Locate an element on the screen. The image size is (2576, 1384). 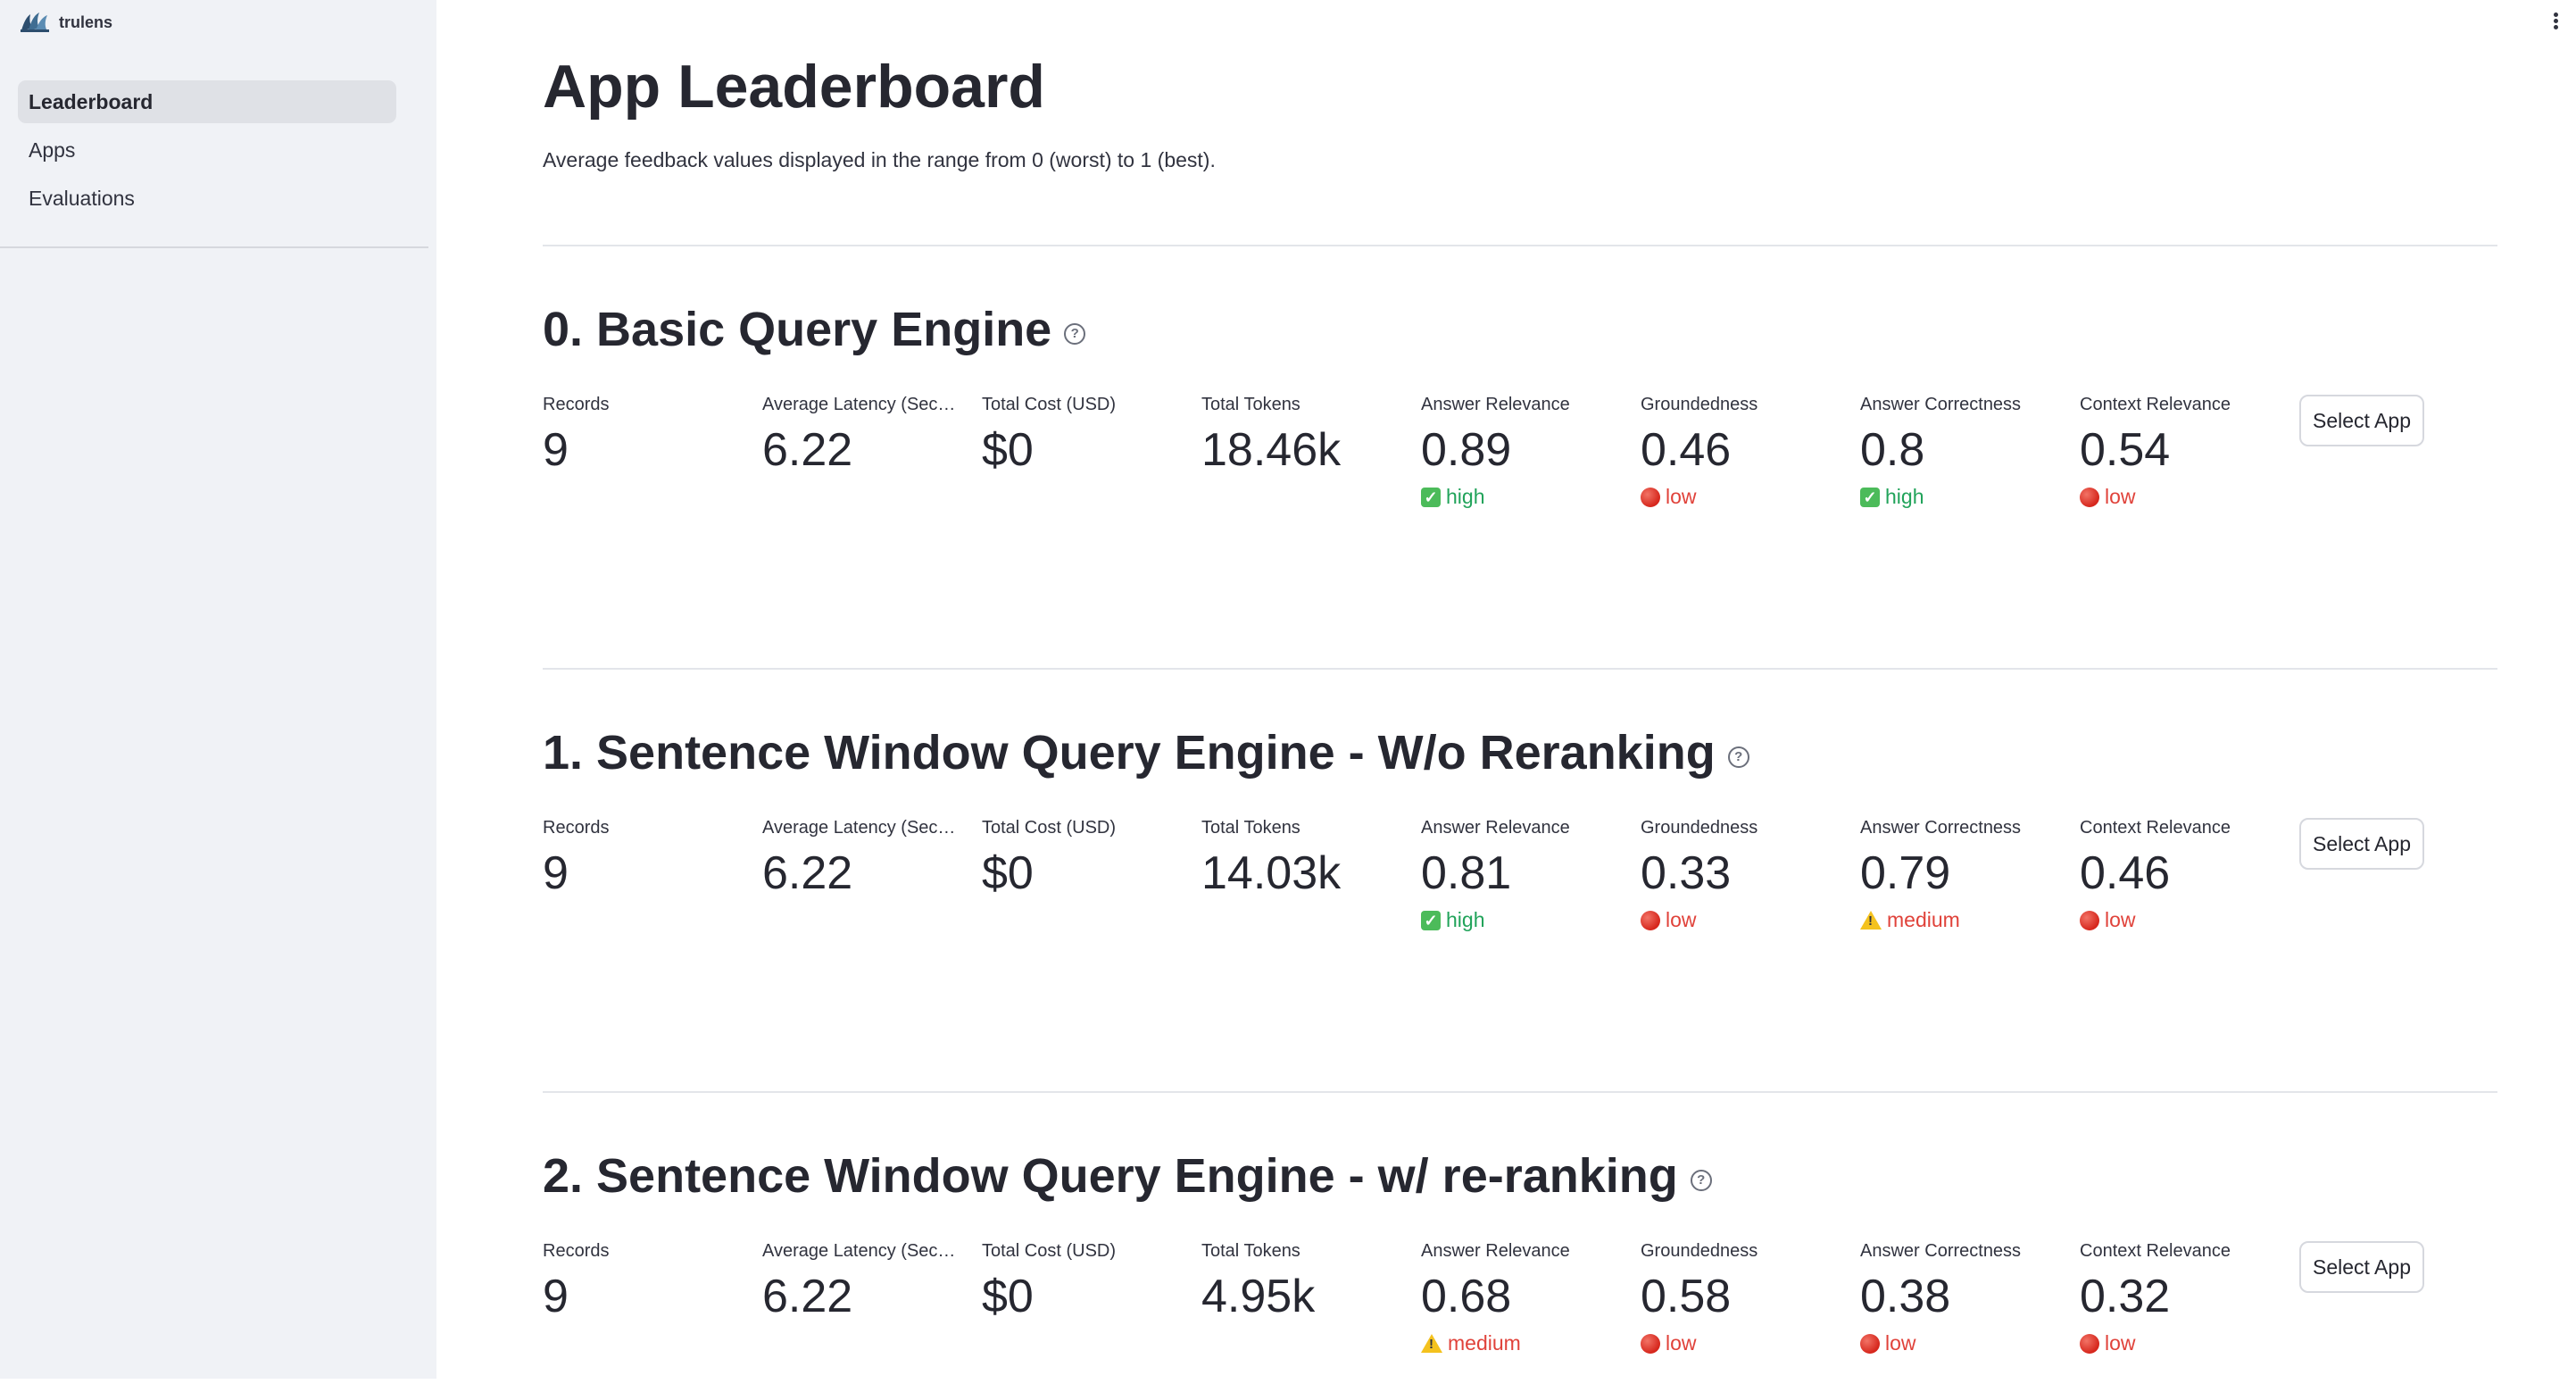
metric-value: 14.03k is located at coordinates (1272, 873).